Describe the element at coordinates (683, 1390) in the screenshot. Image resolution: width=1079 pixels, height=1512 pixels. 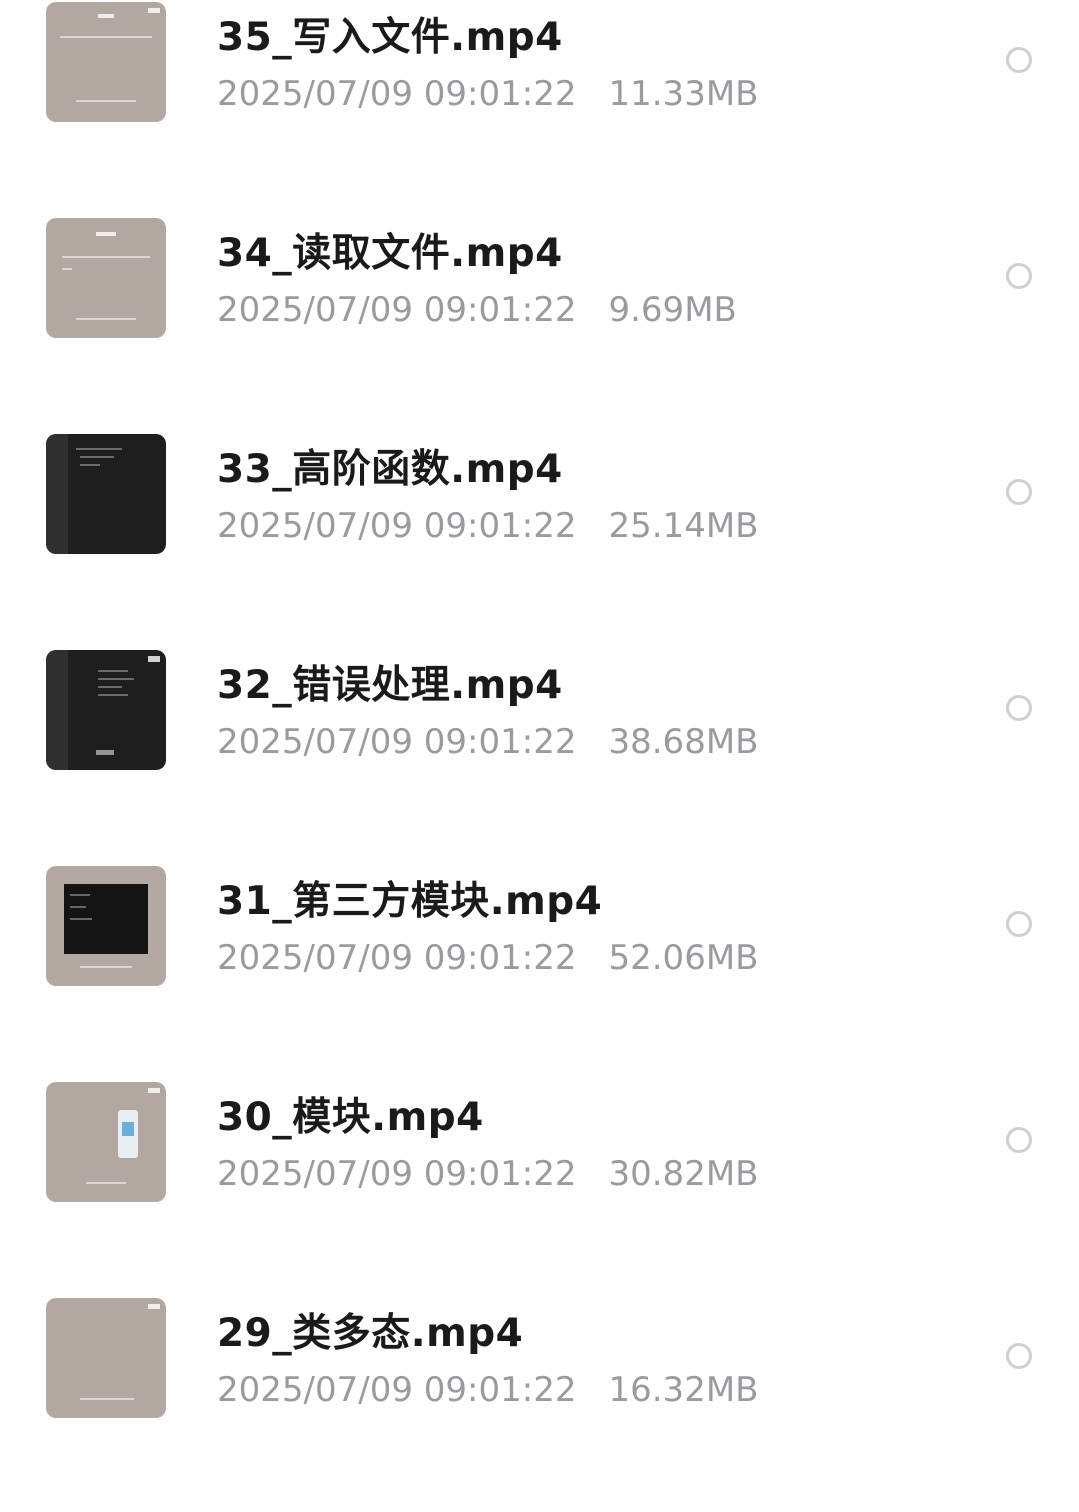
I see `file-size: 16.32MB` at that location.